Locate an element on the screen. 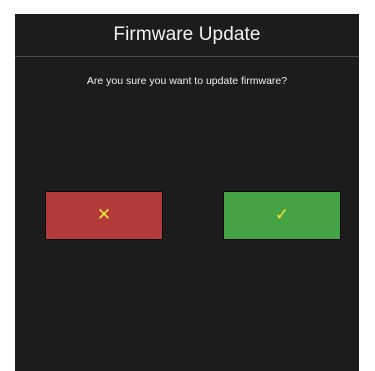  dialog-header: Firmware Update is located at coordinates (187, 35).